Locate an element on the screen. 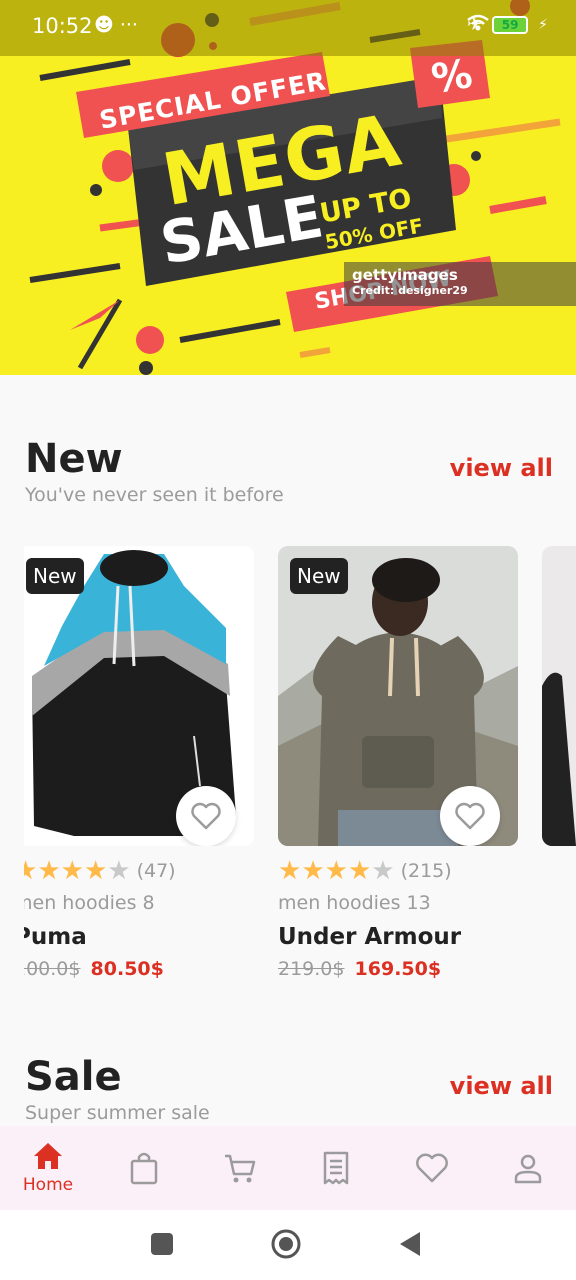  system-nav-bar is located at coordinates (288, 1245).